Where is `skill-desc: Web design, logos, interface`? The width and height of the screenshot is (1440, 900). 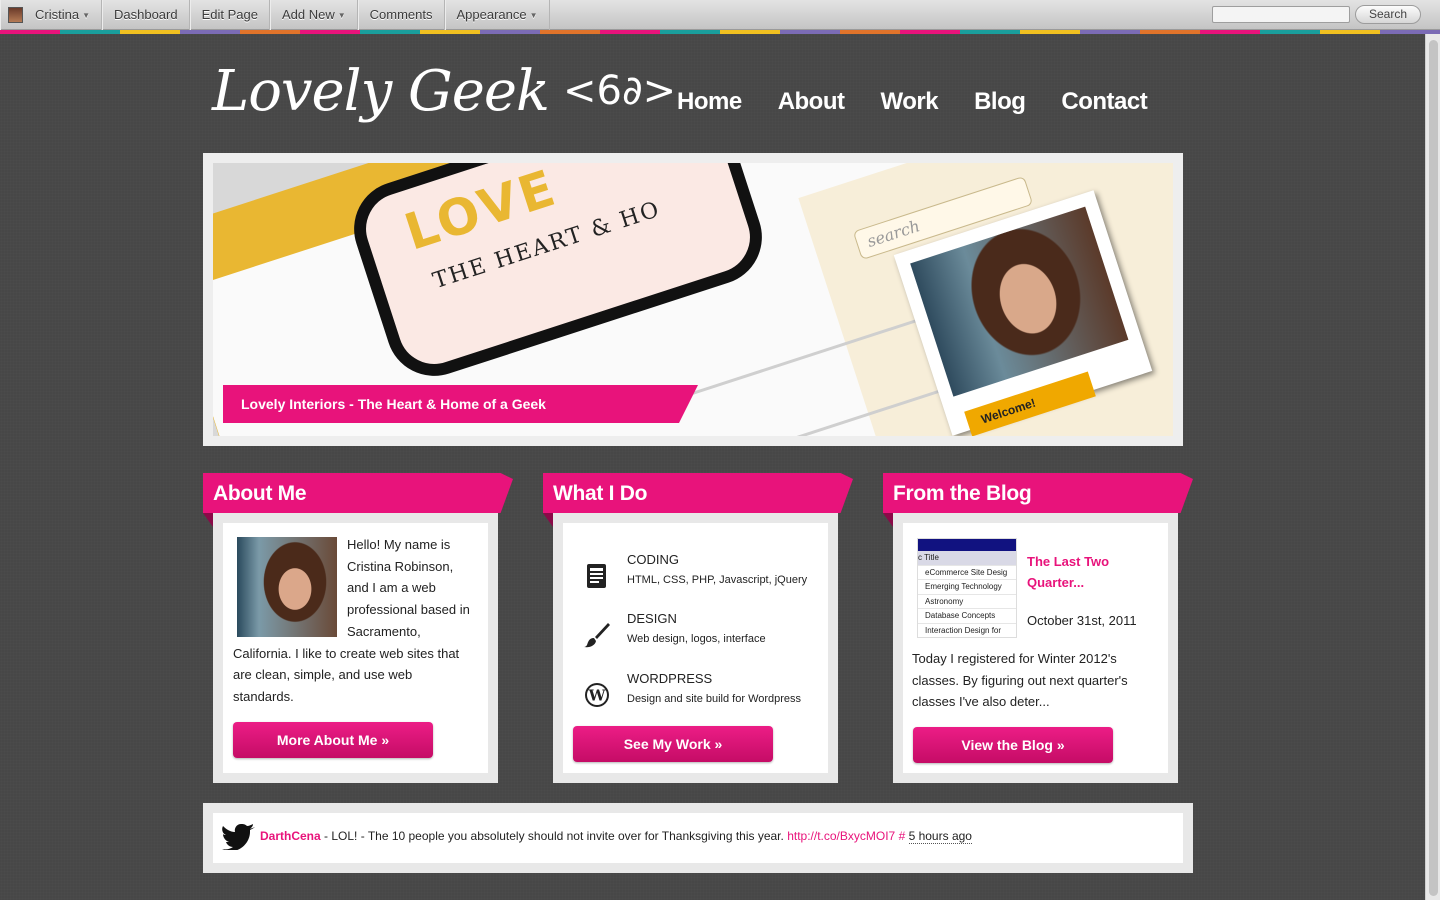 skill-desc: Web design, logos, interface is located at coordinates (696, 639).